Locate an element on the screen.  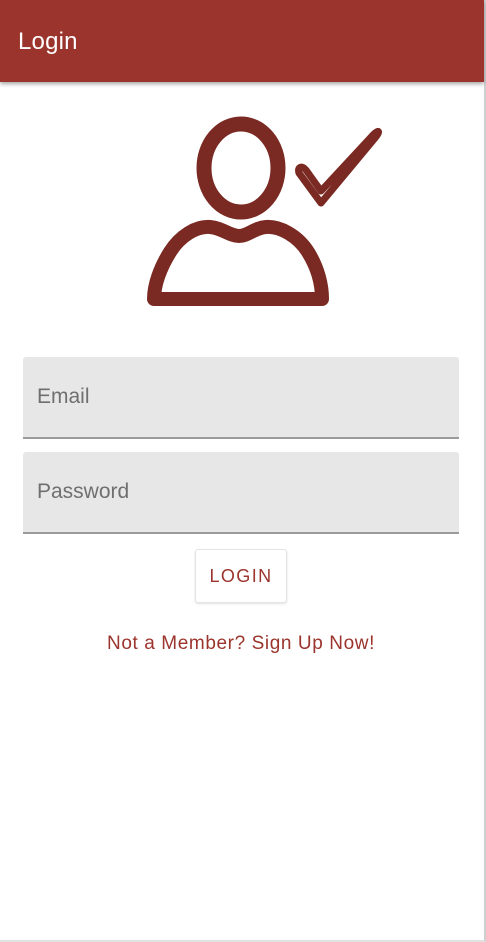
password-input is located at coordinates (241, 492).